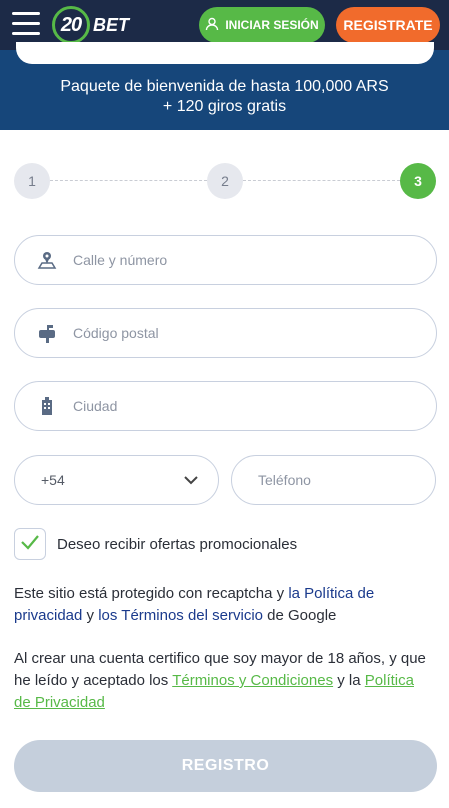 The image size is (449, 808). I want to click on step-3: 3, so click(418, 181).